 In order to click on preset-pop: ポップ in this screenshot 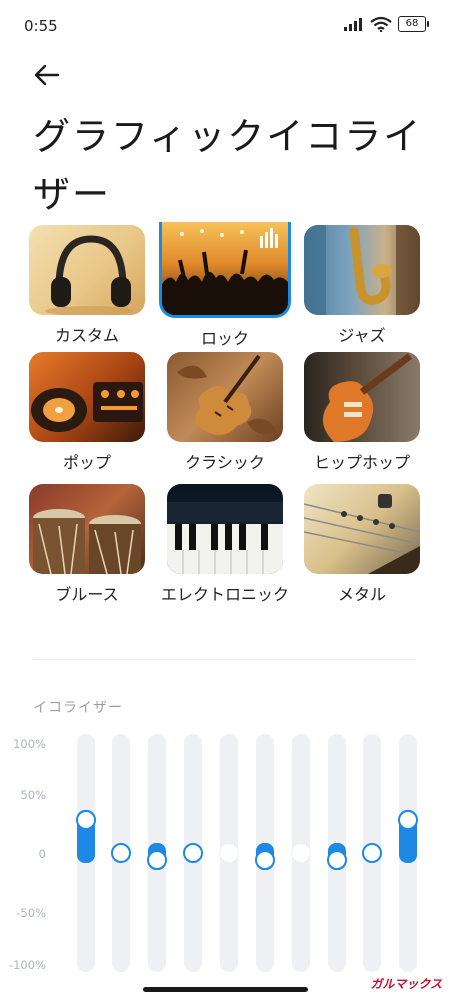, I will do `click(87, 414)`.